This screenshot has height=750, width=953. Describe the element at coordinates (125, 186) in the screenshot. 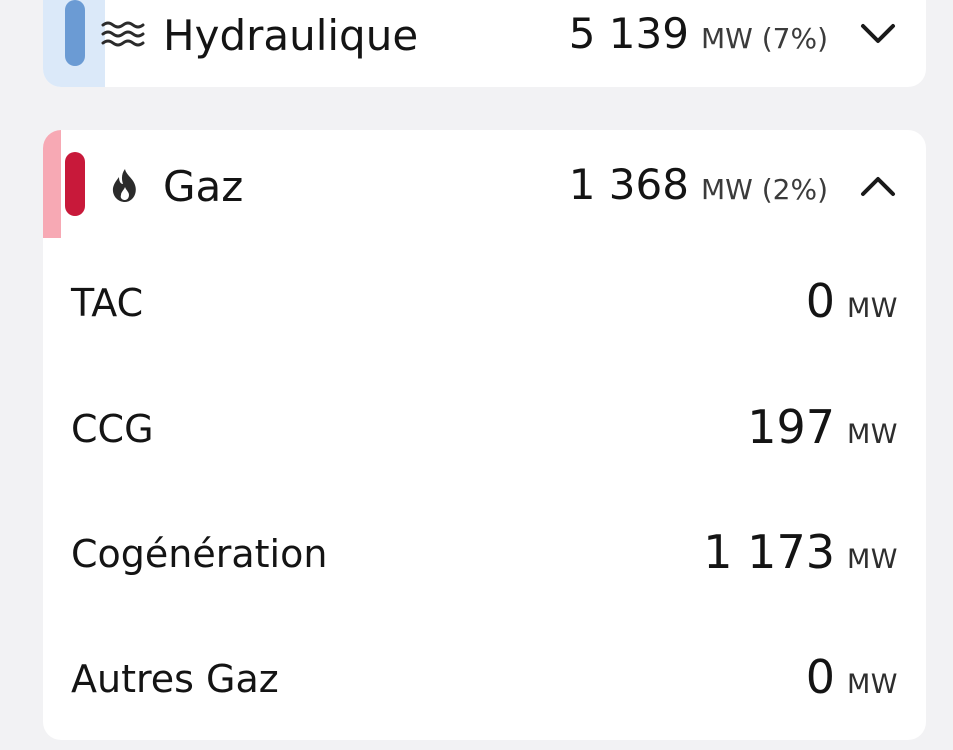

I see `flame-icon` at that location.